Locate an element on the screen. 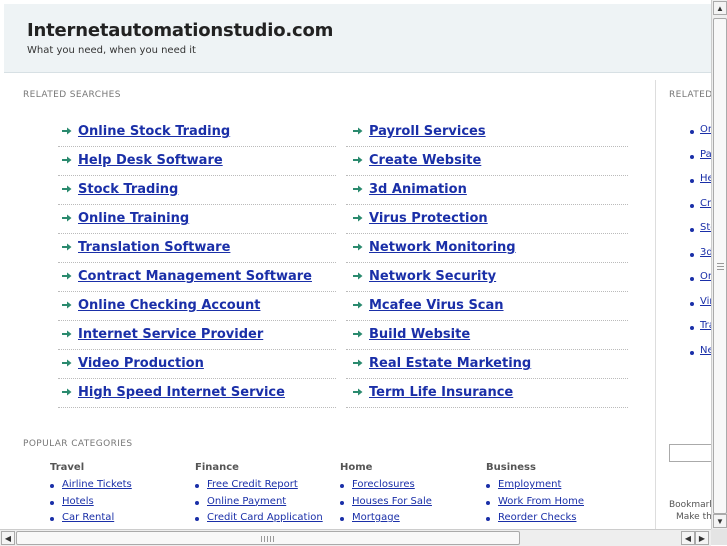  horizontal-scroll-thumb is located at coordinates (268, 538).